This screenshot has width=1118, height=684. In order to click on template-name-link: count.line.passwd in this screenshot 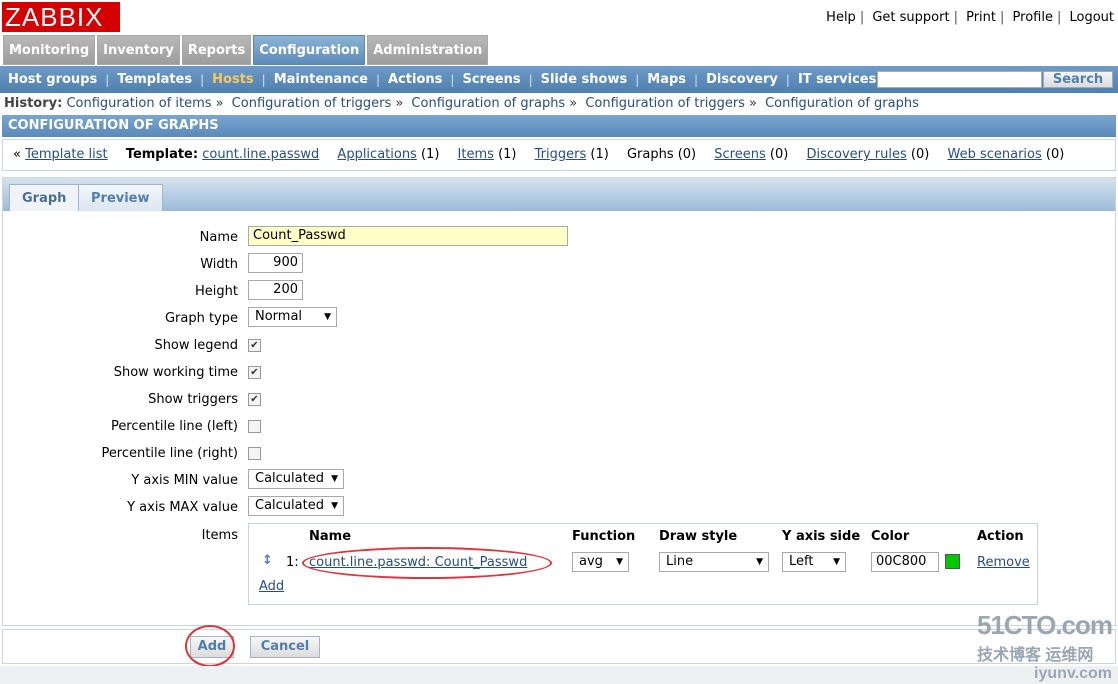, I will do `click(260, 154)`.